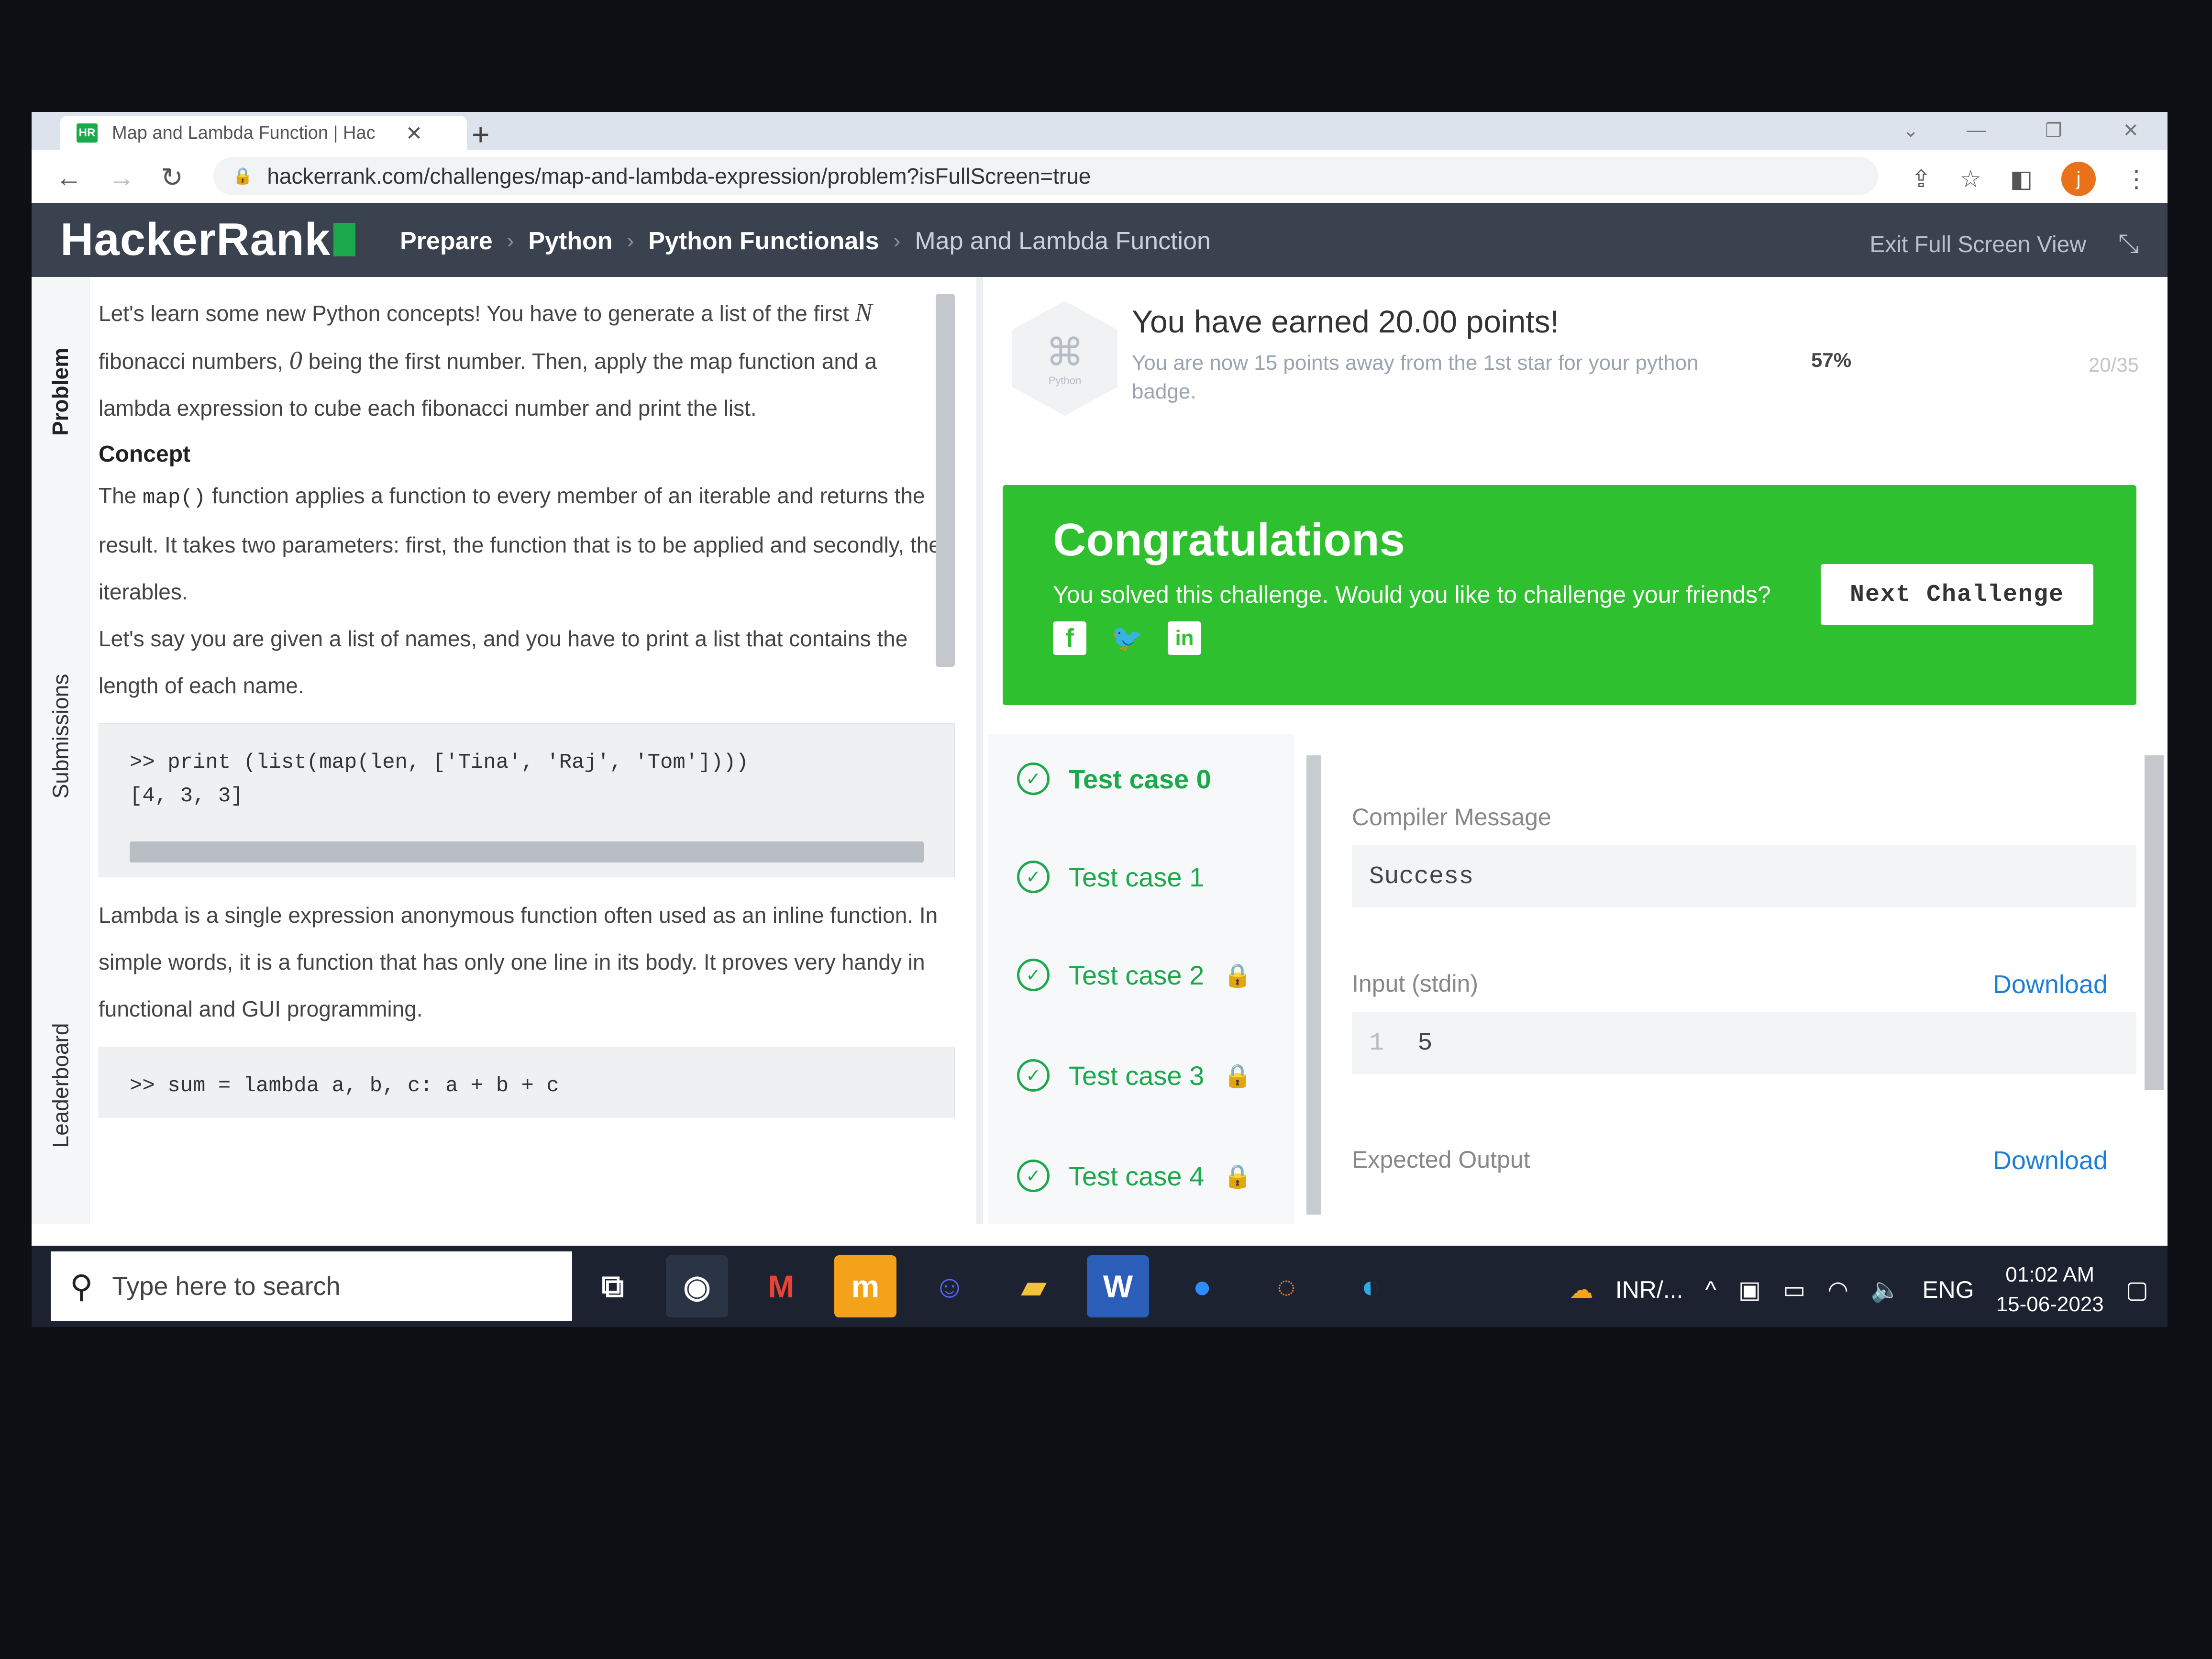 The image size is (2212, 1659). I want to click on breadcrumb-python-functionals: Python Functionals, so click(763, 241).